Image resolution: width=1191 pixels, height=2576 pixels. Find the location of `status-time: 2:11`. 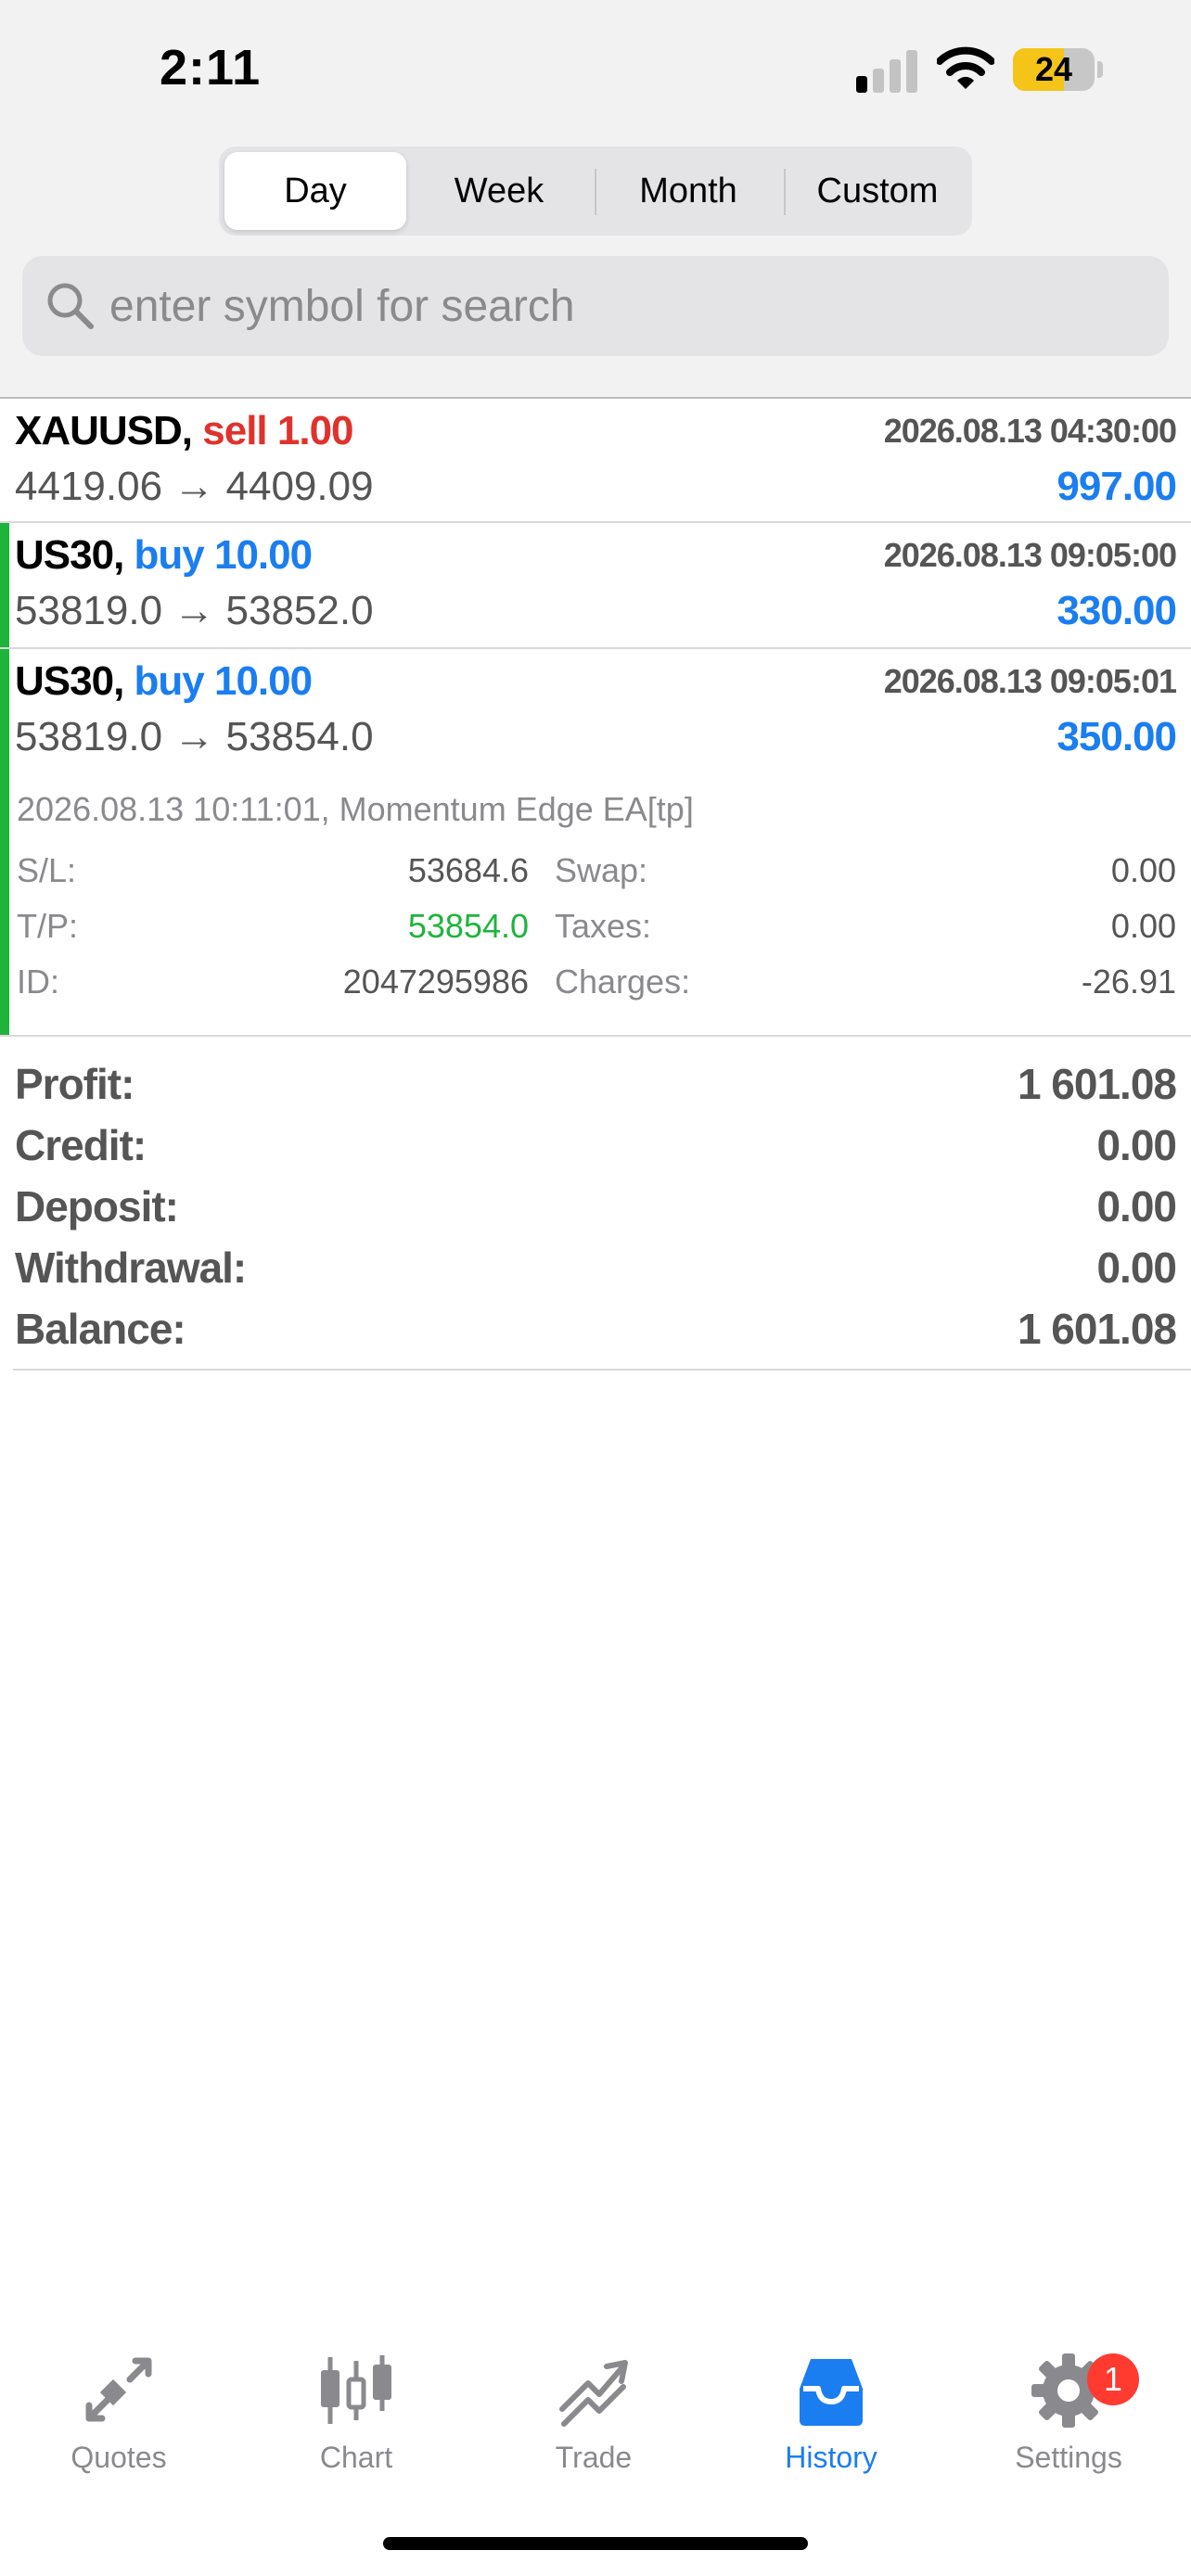

status-time: 2:11 is located at coordinates (211, 68).